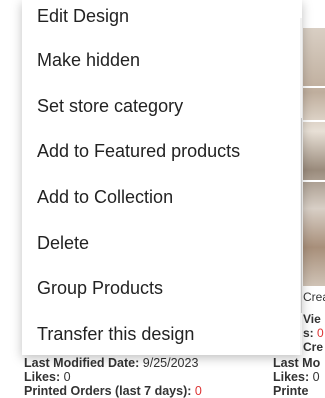 This screenshot has height=398, width=325. I want to click on menu-item-make-hidden: Make hidden, so click(88, 60).